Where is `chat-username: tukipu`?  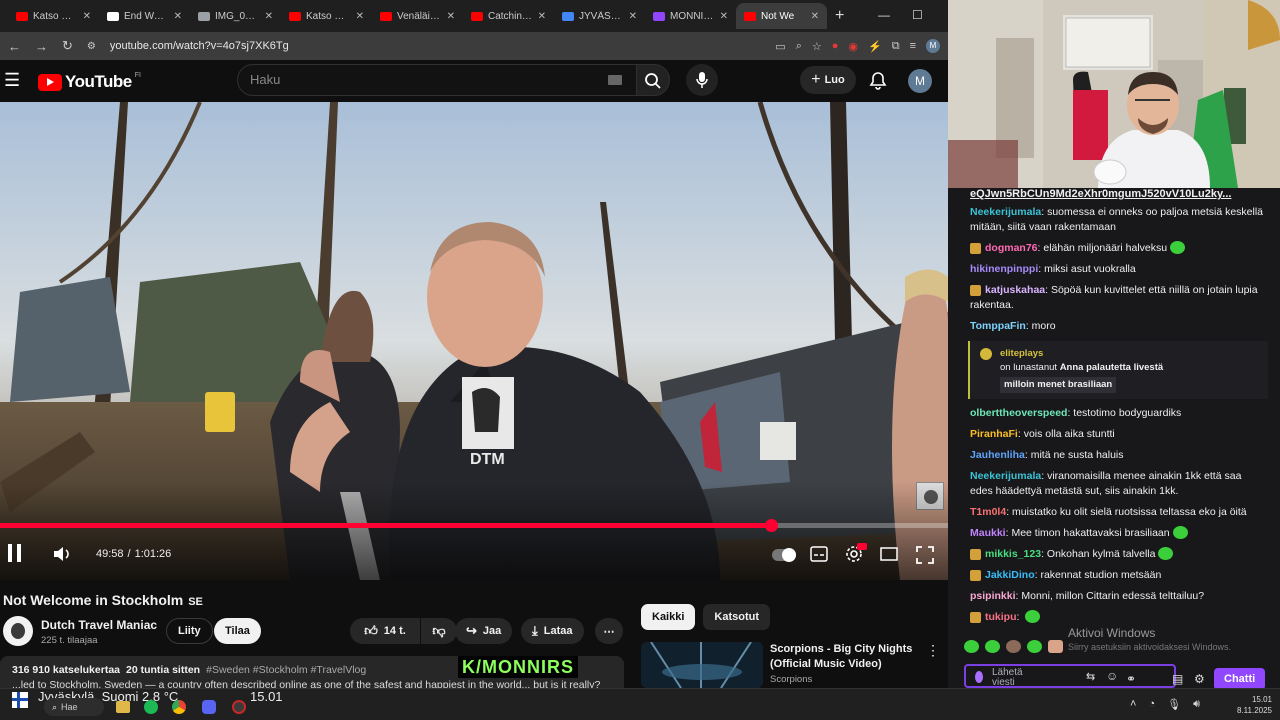
chat-username: tukipu is located at coordinates (1001, 617).